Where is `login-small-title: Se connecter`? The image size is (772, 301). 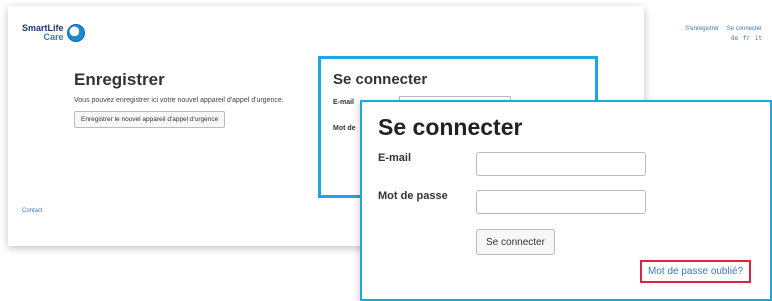
login-small-title: Se connecter is located at coordinates (380, 79).